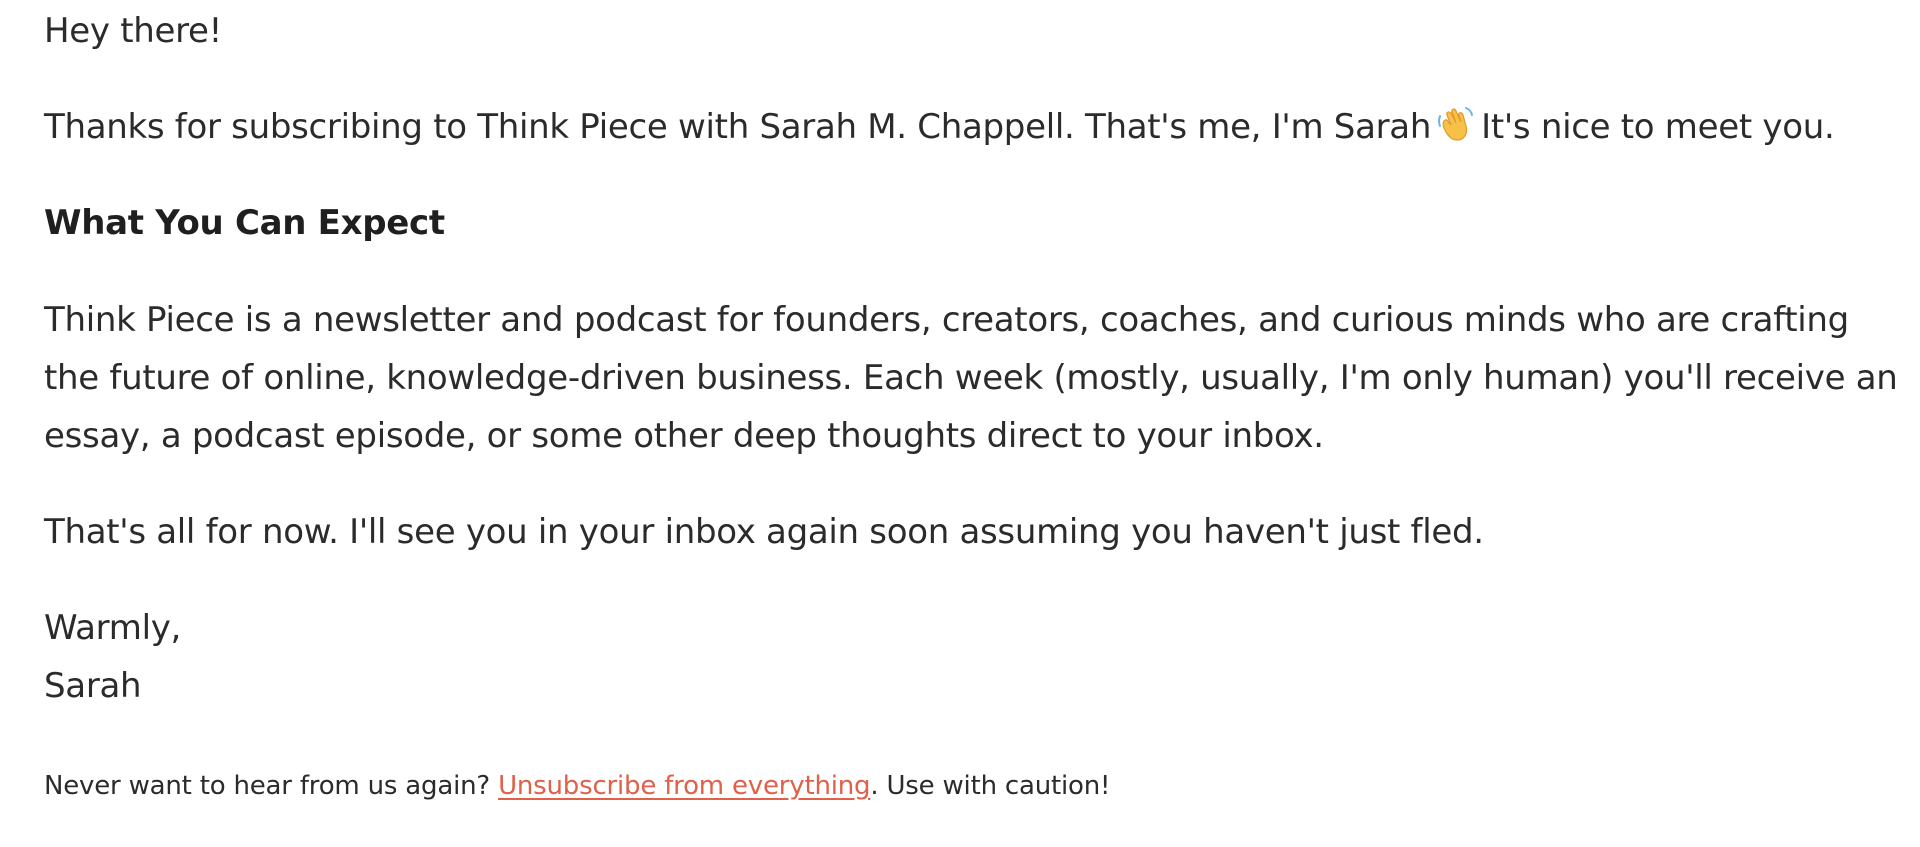  I want to click on signature-text: Sarah, so click(93, 686).